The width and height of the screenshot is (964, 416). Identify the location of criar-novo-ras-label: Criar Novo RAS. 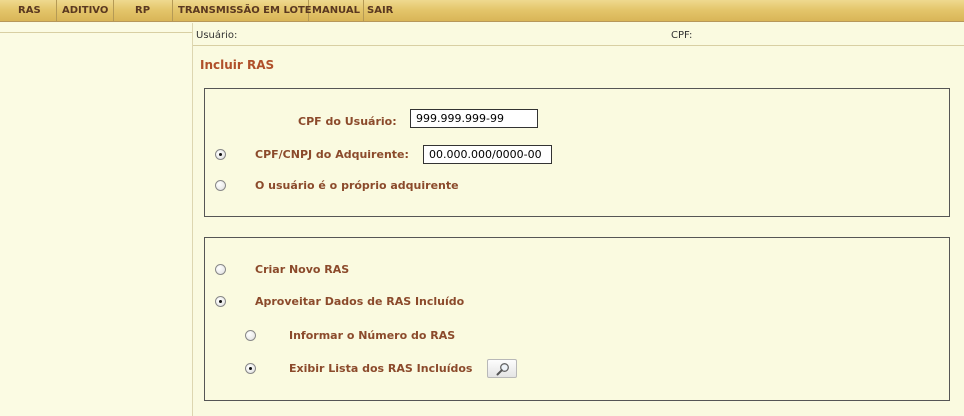
(302, 269).